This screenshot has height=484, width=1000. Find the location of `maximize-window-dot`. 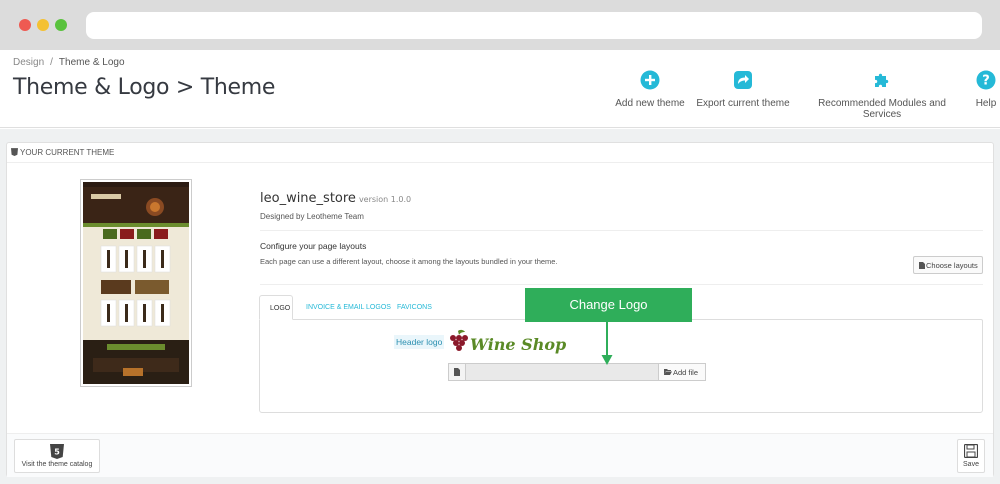

maximize-window-dot is located at coordinates (61, 25).